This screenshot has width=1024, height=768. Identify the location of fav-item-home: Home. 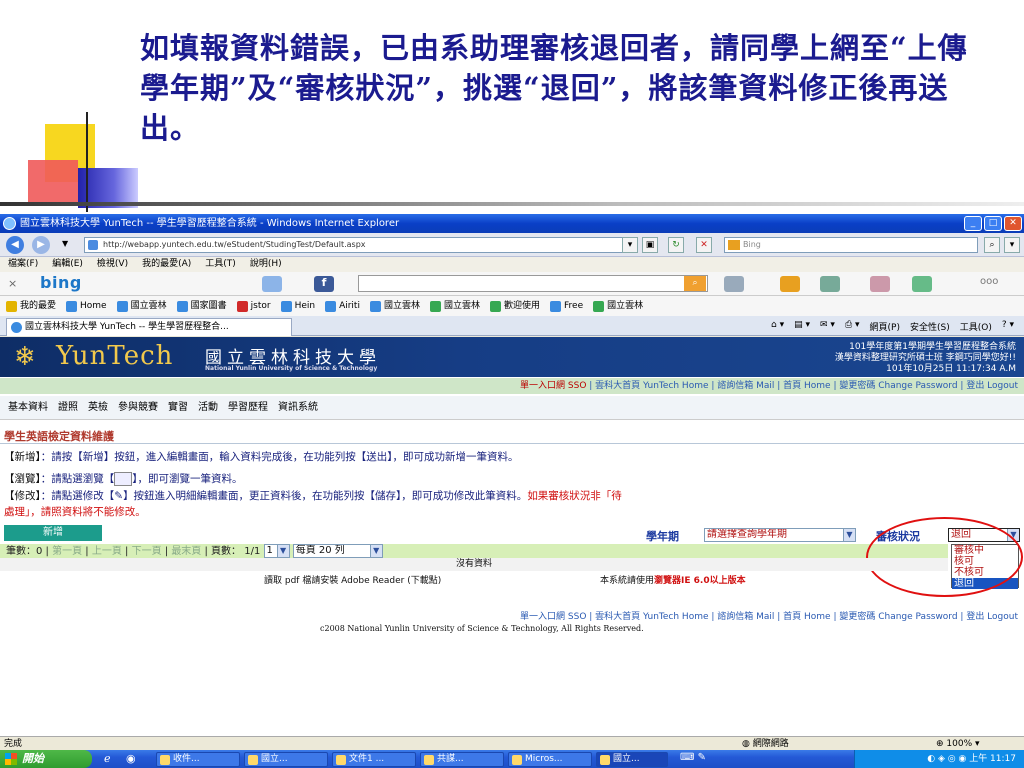
(86, 306).